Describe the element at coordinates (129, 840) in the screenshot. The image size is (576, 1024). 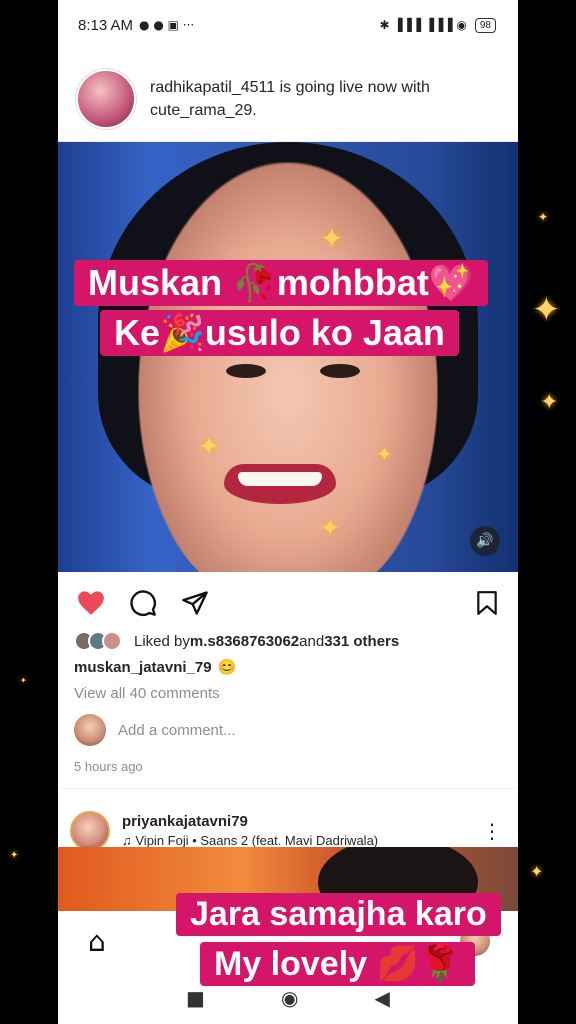
I see `music-note-icon: ♫` at that location.